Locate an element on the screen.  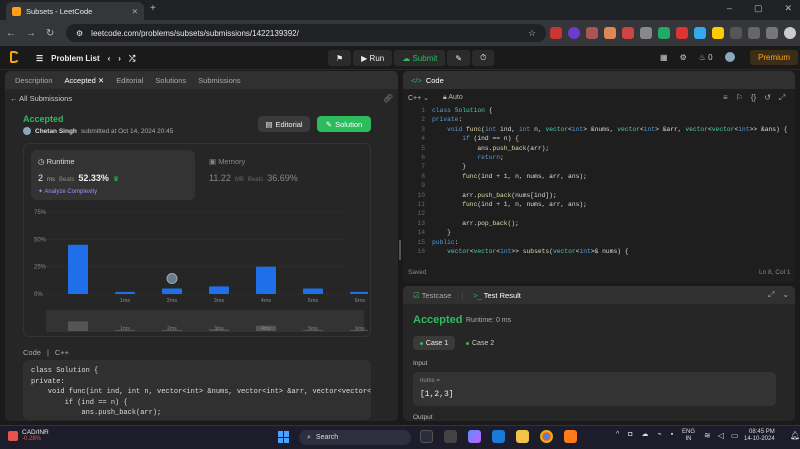
streak-counter: ♨ 0 is located at coordinates (706, 57).